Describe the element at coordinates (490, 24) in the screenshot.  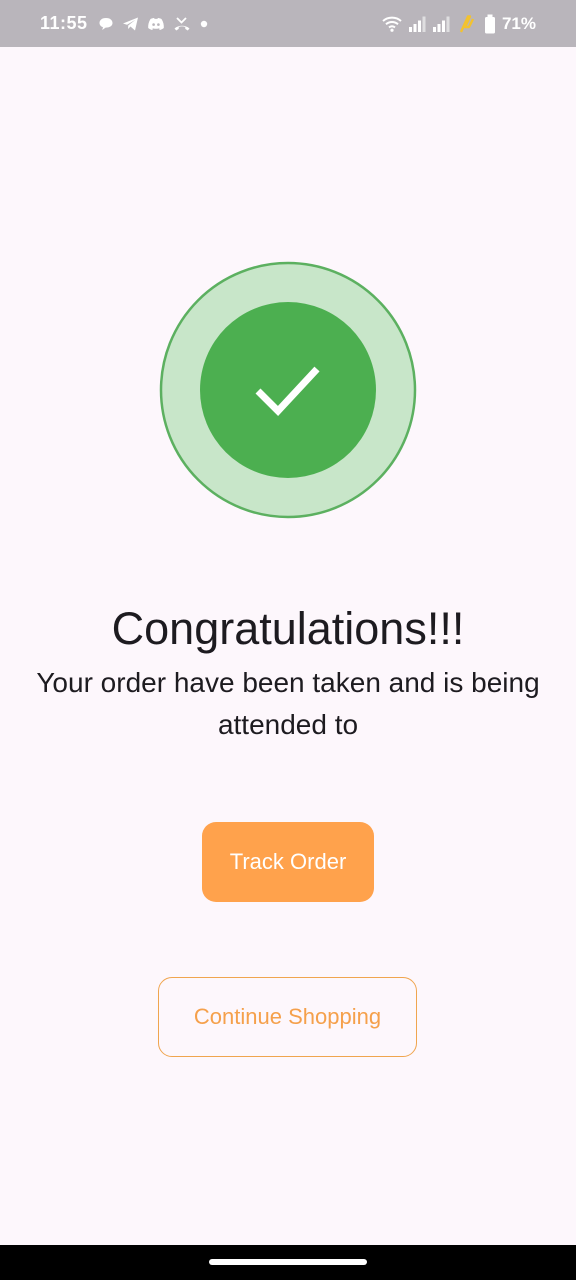
I see `battery-icon` at that location.